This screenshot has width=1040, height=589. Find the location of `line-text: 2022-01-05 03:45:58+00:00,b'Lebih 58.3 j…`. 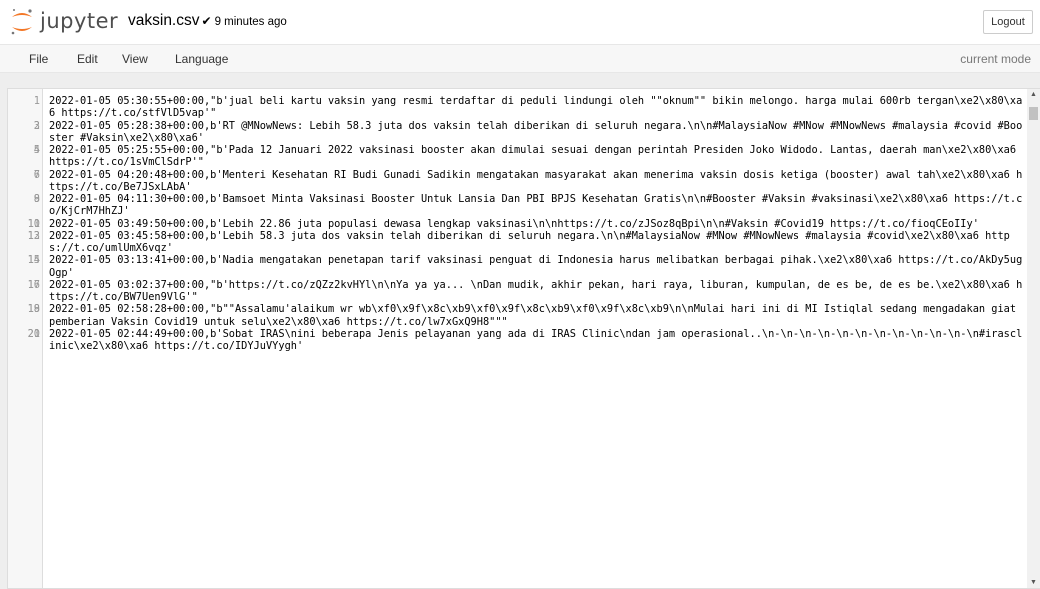

line-text: 2022-01-05 03:45:58+00:00,b'Lebih 58.3 j… is located at coordinates (529, 241).